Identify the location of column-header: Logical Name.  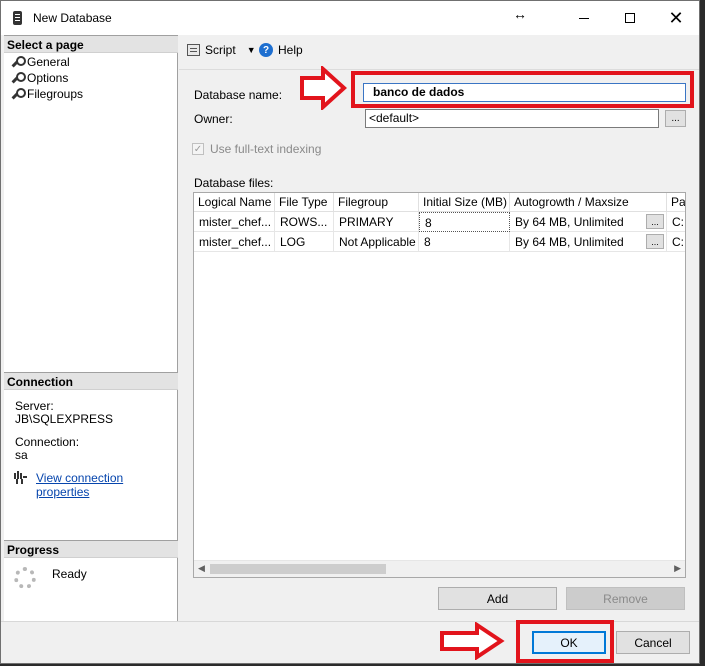
(234, 202).